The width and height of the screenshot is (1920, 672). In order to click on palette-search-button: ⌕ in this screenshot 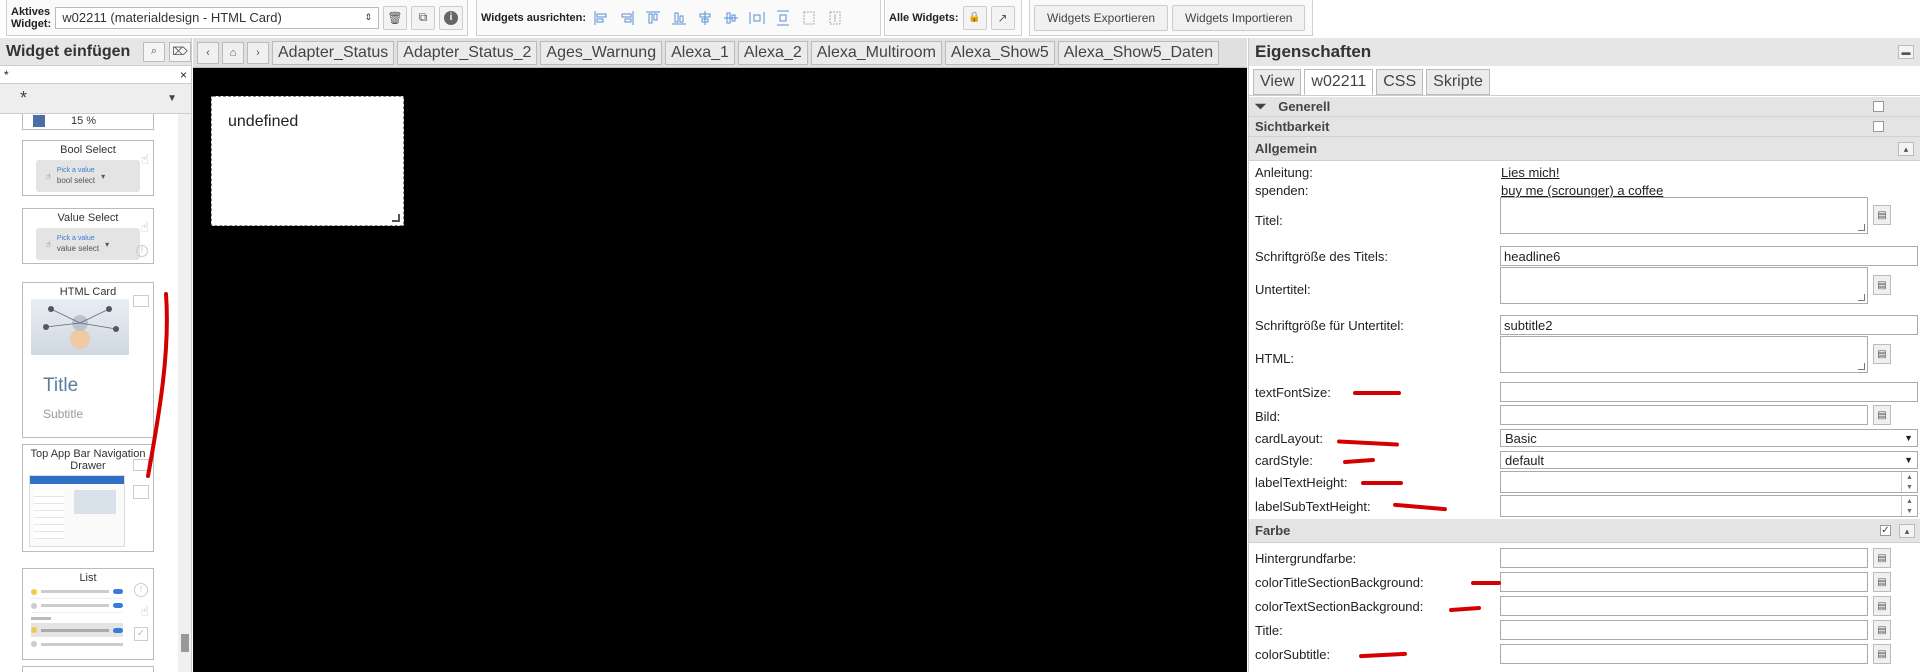, I will do `click(154, 51)`.